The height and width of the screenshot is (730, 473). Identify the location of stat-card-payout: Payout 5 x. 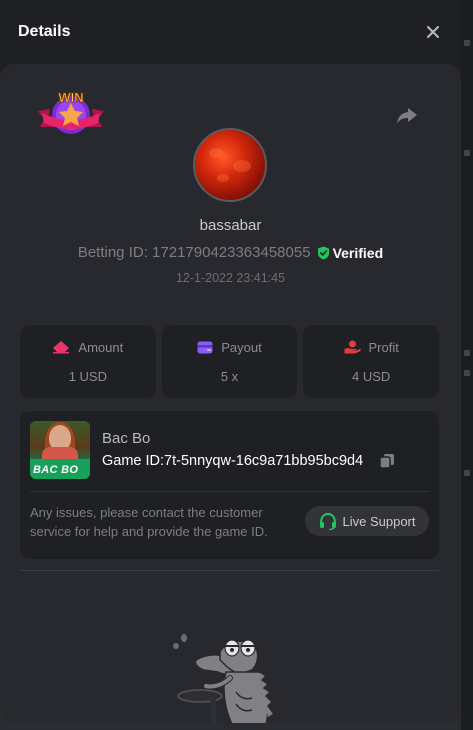
(229, 361).